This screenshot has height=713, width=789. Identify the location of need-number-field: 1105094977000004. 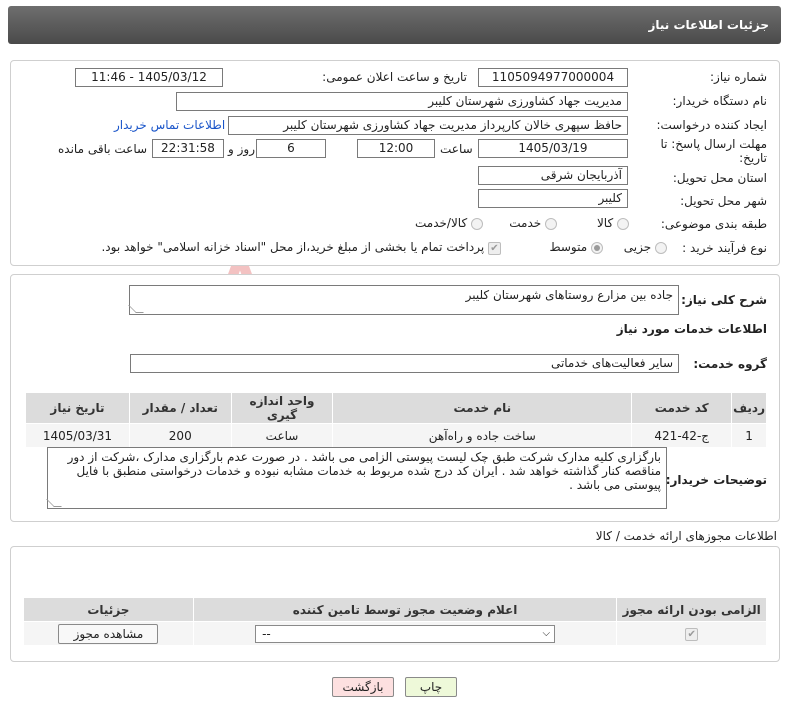
(553, 77).